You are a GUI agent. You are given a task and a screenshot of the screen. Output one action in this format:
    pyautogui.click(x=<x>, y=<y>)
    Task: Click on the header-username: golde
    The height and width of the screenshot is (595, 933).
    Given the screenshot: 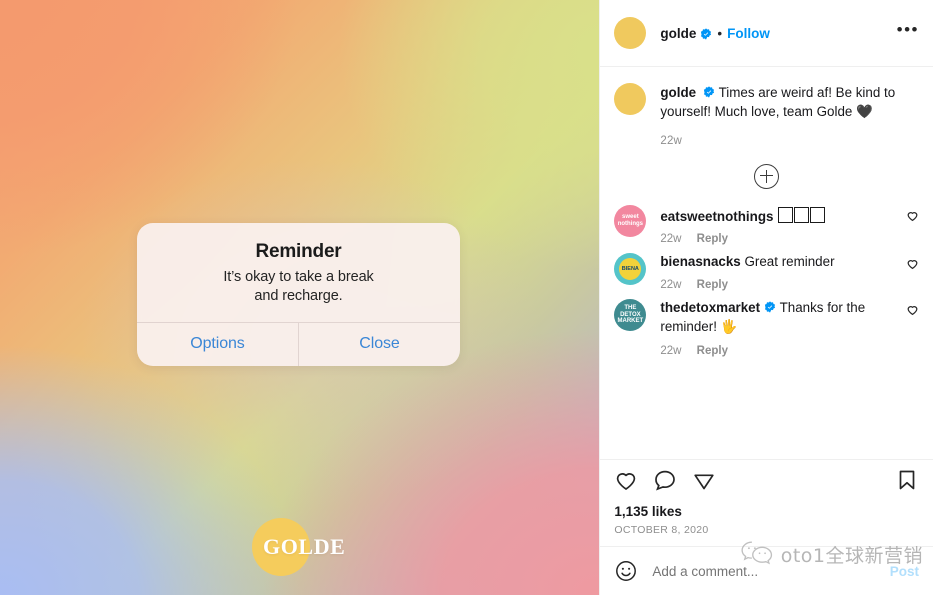 What is the action you would take?
    pyautogui.click(x=678, y=33)
    